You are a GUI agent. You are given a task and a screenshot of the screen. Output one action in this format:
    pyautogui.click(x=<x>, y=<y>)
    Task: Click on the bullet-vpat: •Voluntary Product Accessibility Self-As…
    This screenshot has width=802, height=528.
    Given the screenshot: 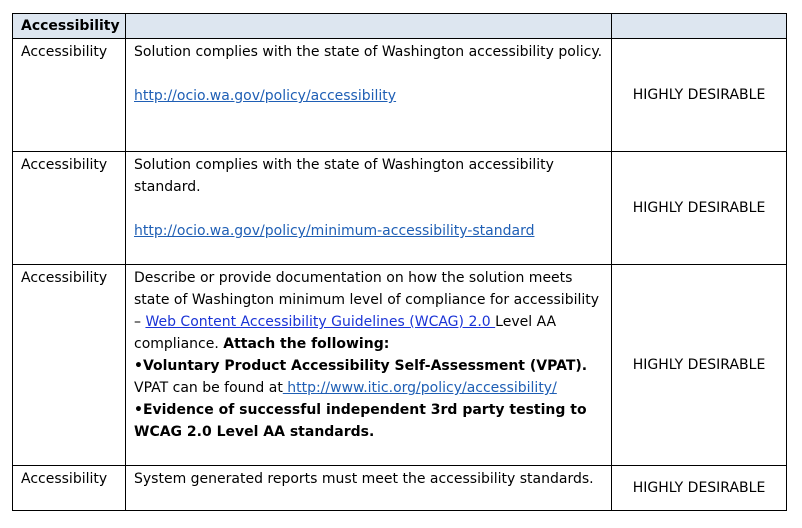 What is the action you would take?
    pyautogui.click(x=361, y=366)
    